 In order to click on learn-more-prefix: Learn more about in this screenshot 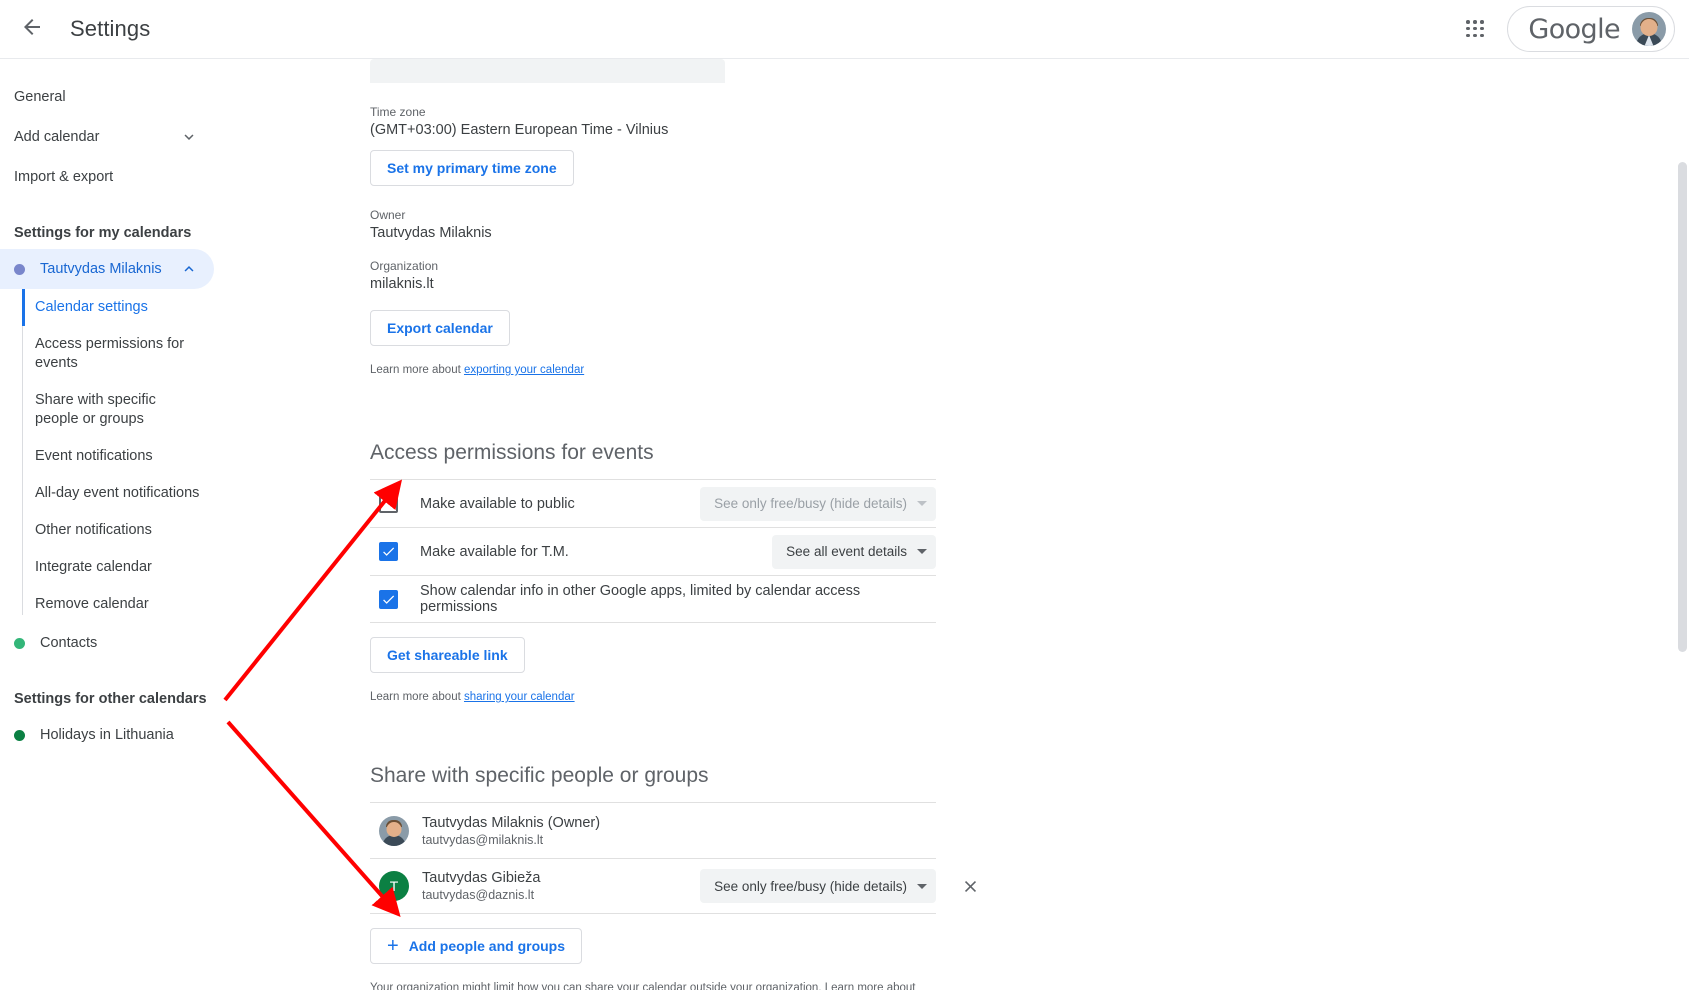, I will do `click(417, 370)`.